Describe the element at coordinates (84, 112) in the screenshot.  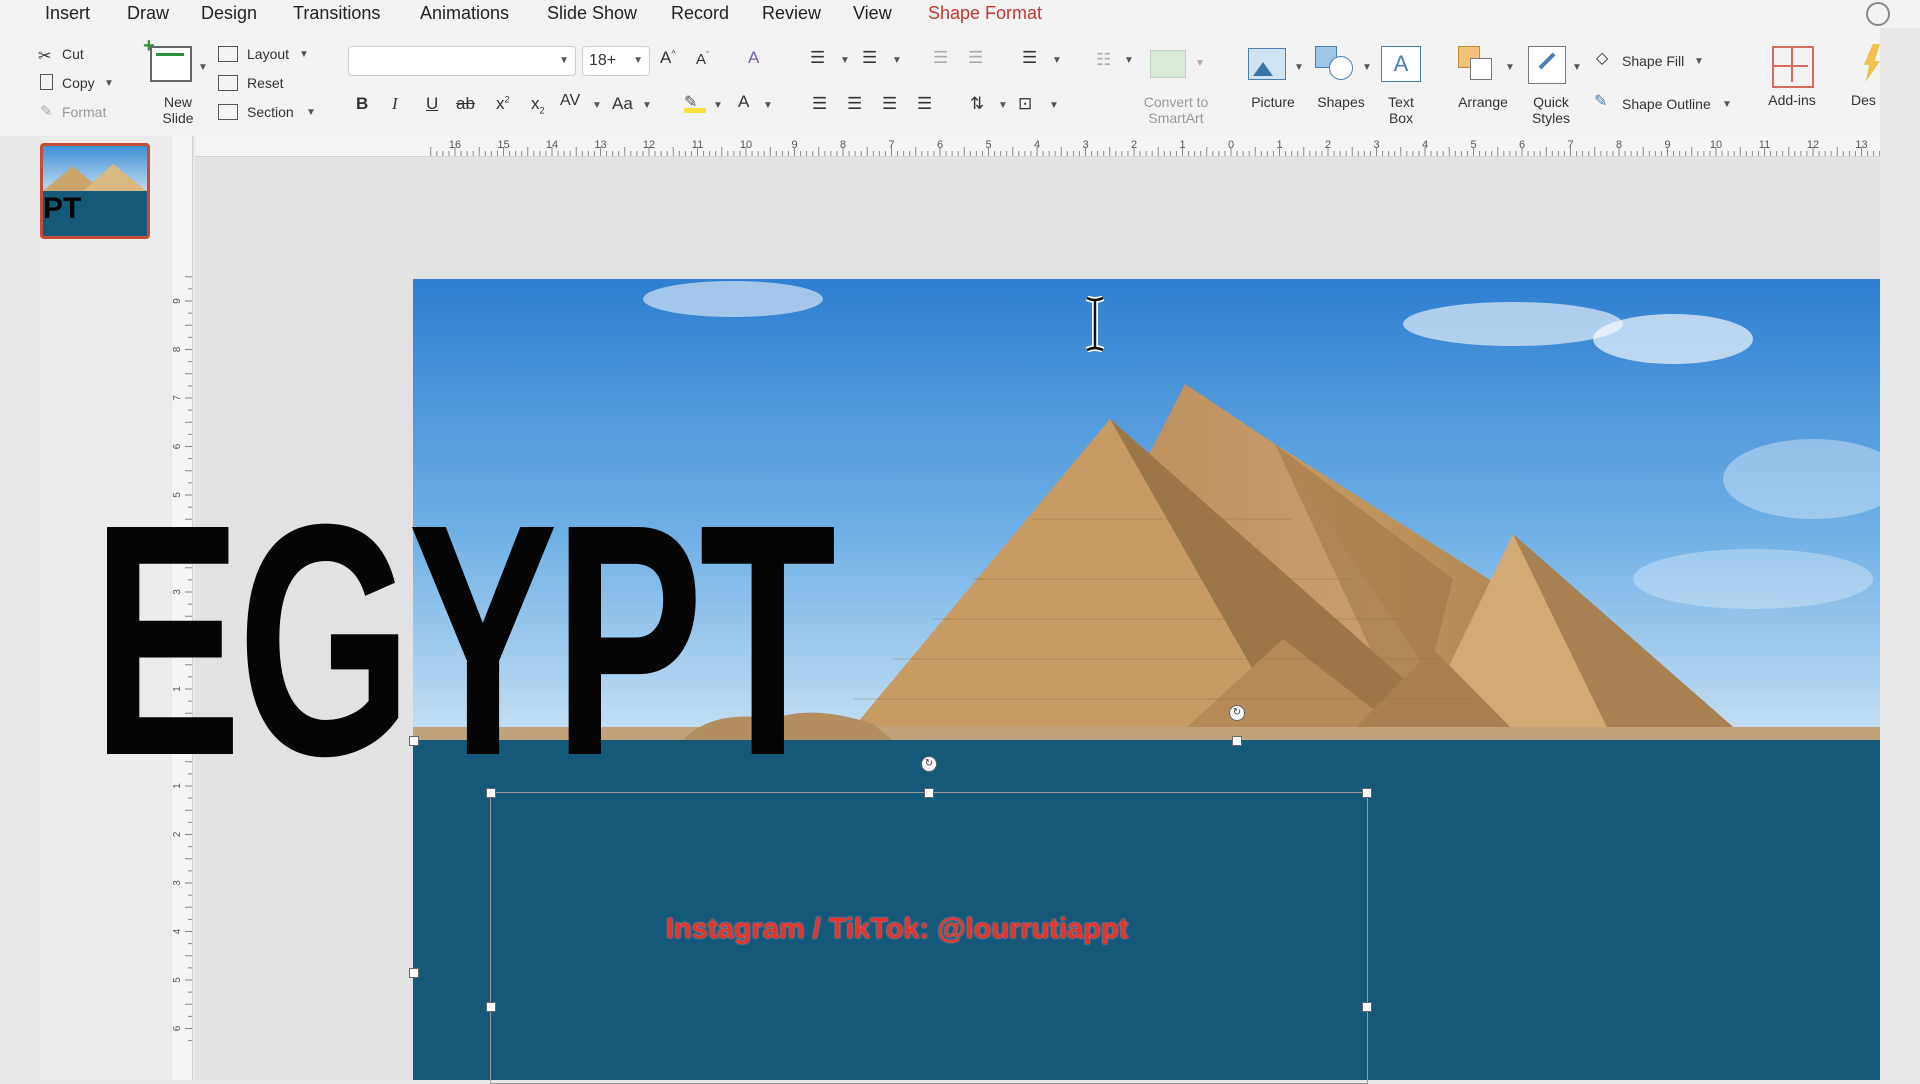
I see `format-painter-button: Format` at that location.